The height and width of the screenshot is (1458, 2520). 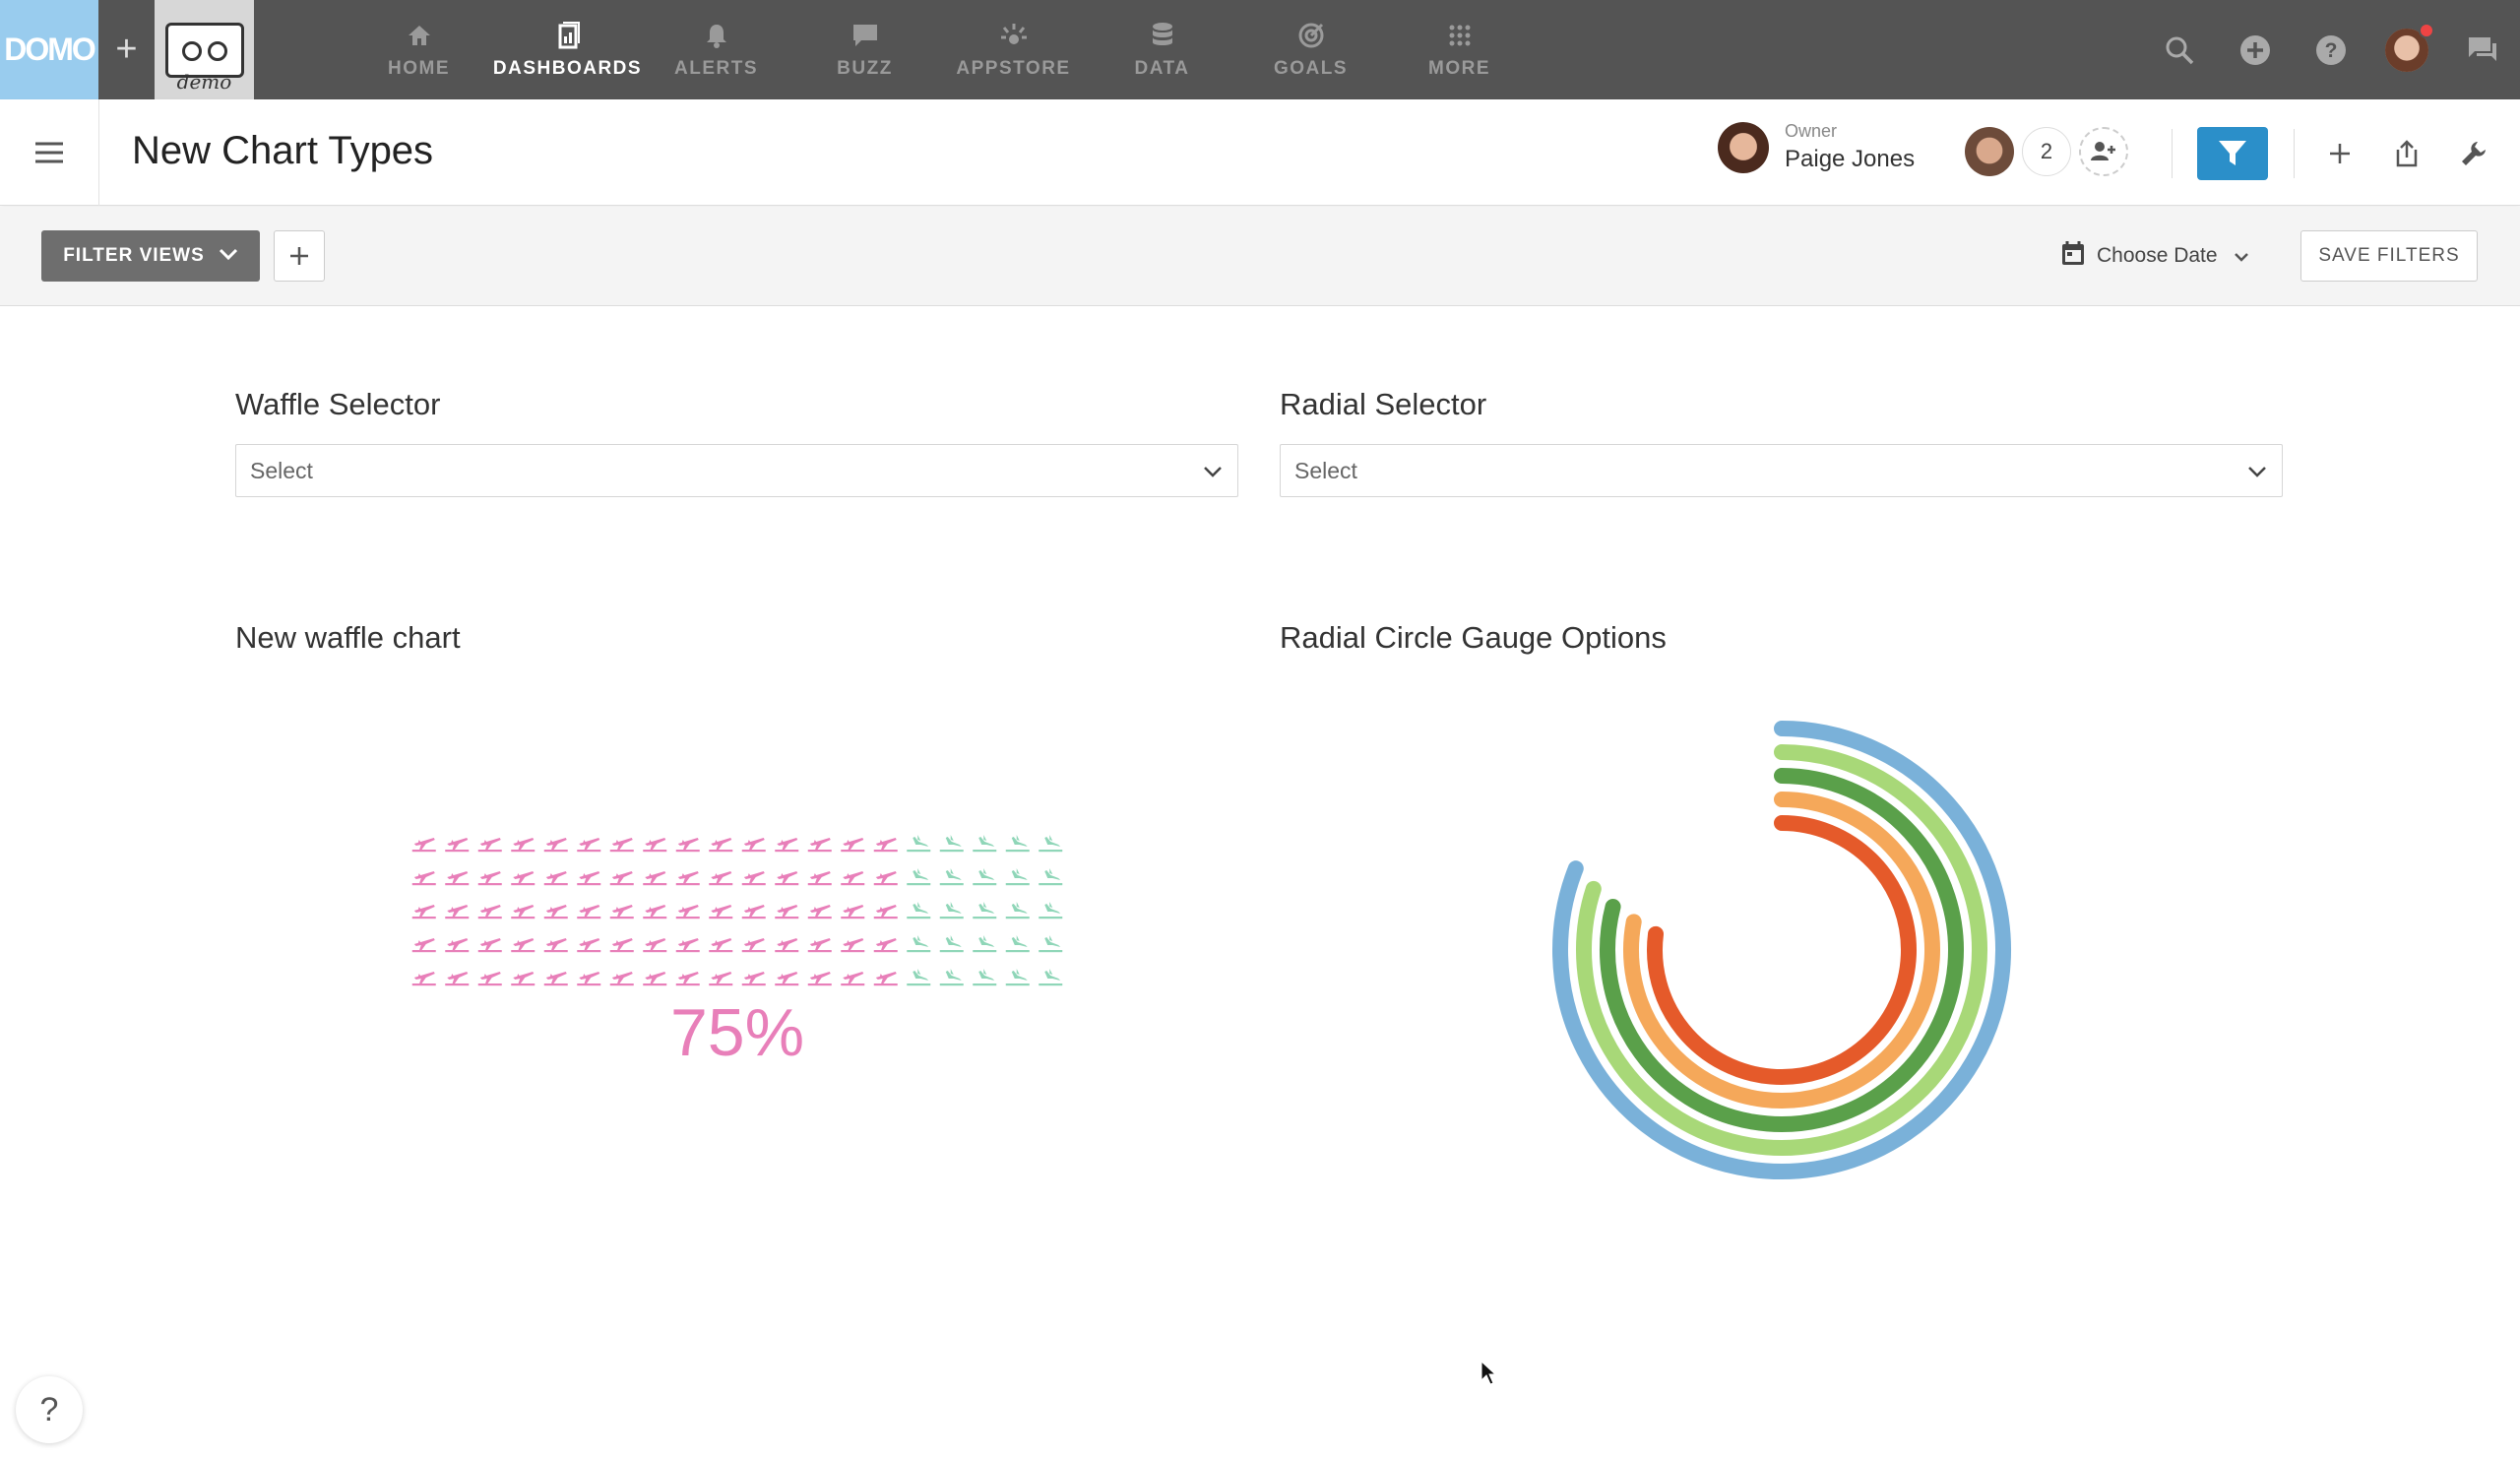 What do you see at coordinates (150, 256) in the screenshot?
I see `filter-views-button: FILTER VIEWS` at bounding box center [150, 256].